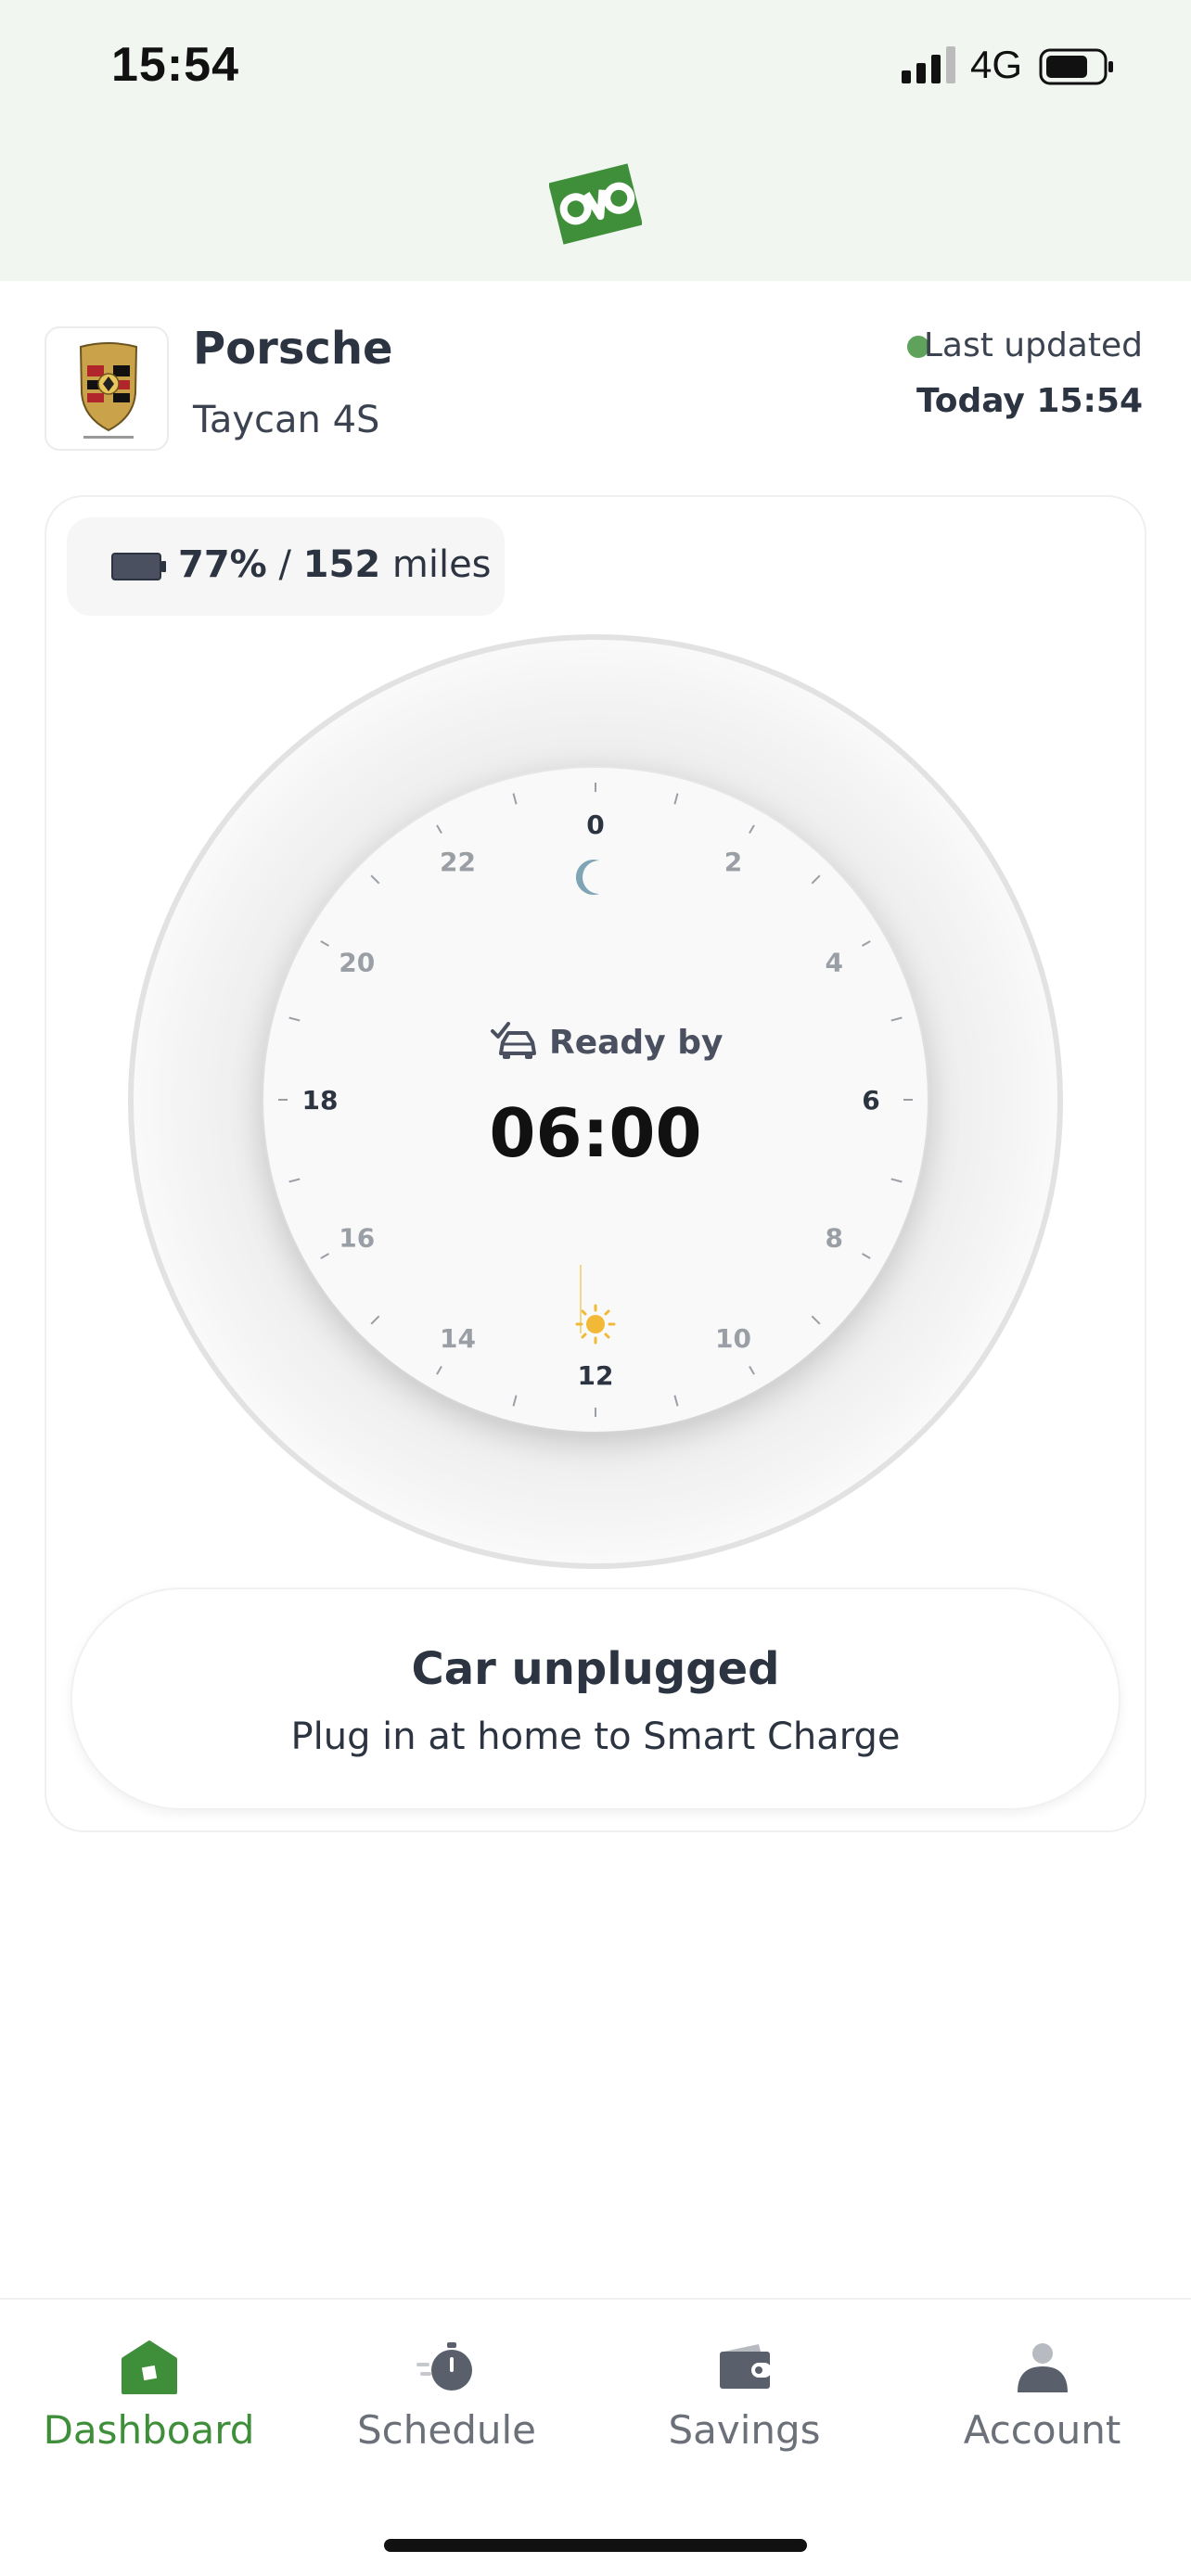 The width and height of the screenshot is (1191, 2576). What do you see at coordinates (1043, 2367) in the screenshot?
I see `user-icon` at bounding box center [1043, 2367].